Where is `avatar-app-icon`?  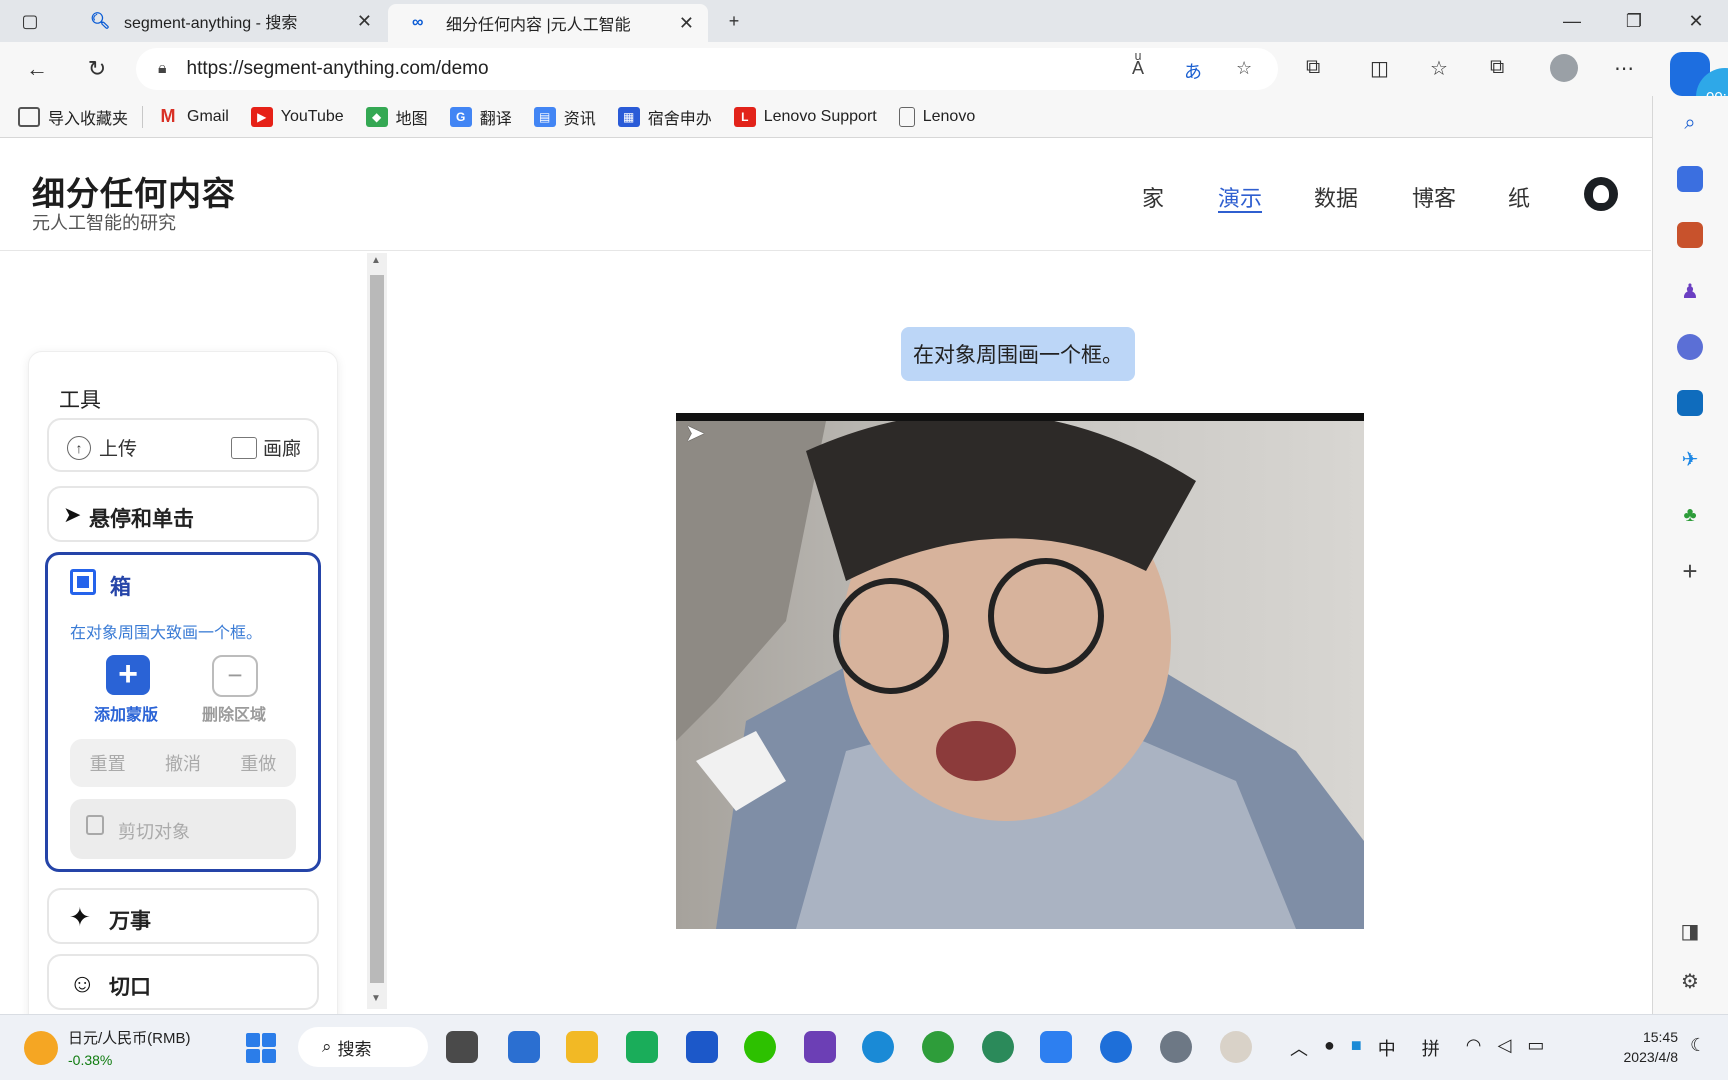
avatar-app-icon is located at coordinates (1236, 1047).